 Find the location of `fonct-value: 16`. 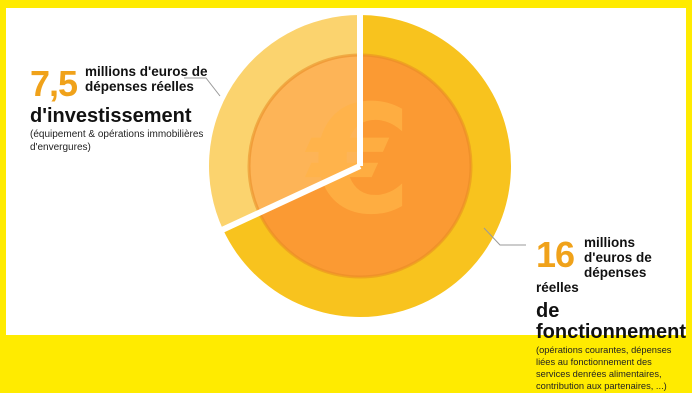

fonct-value: 16 is located at coordinates (555, 254).